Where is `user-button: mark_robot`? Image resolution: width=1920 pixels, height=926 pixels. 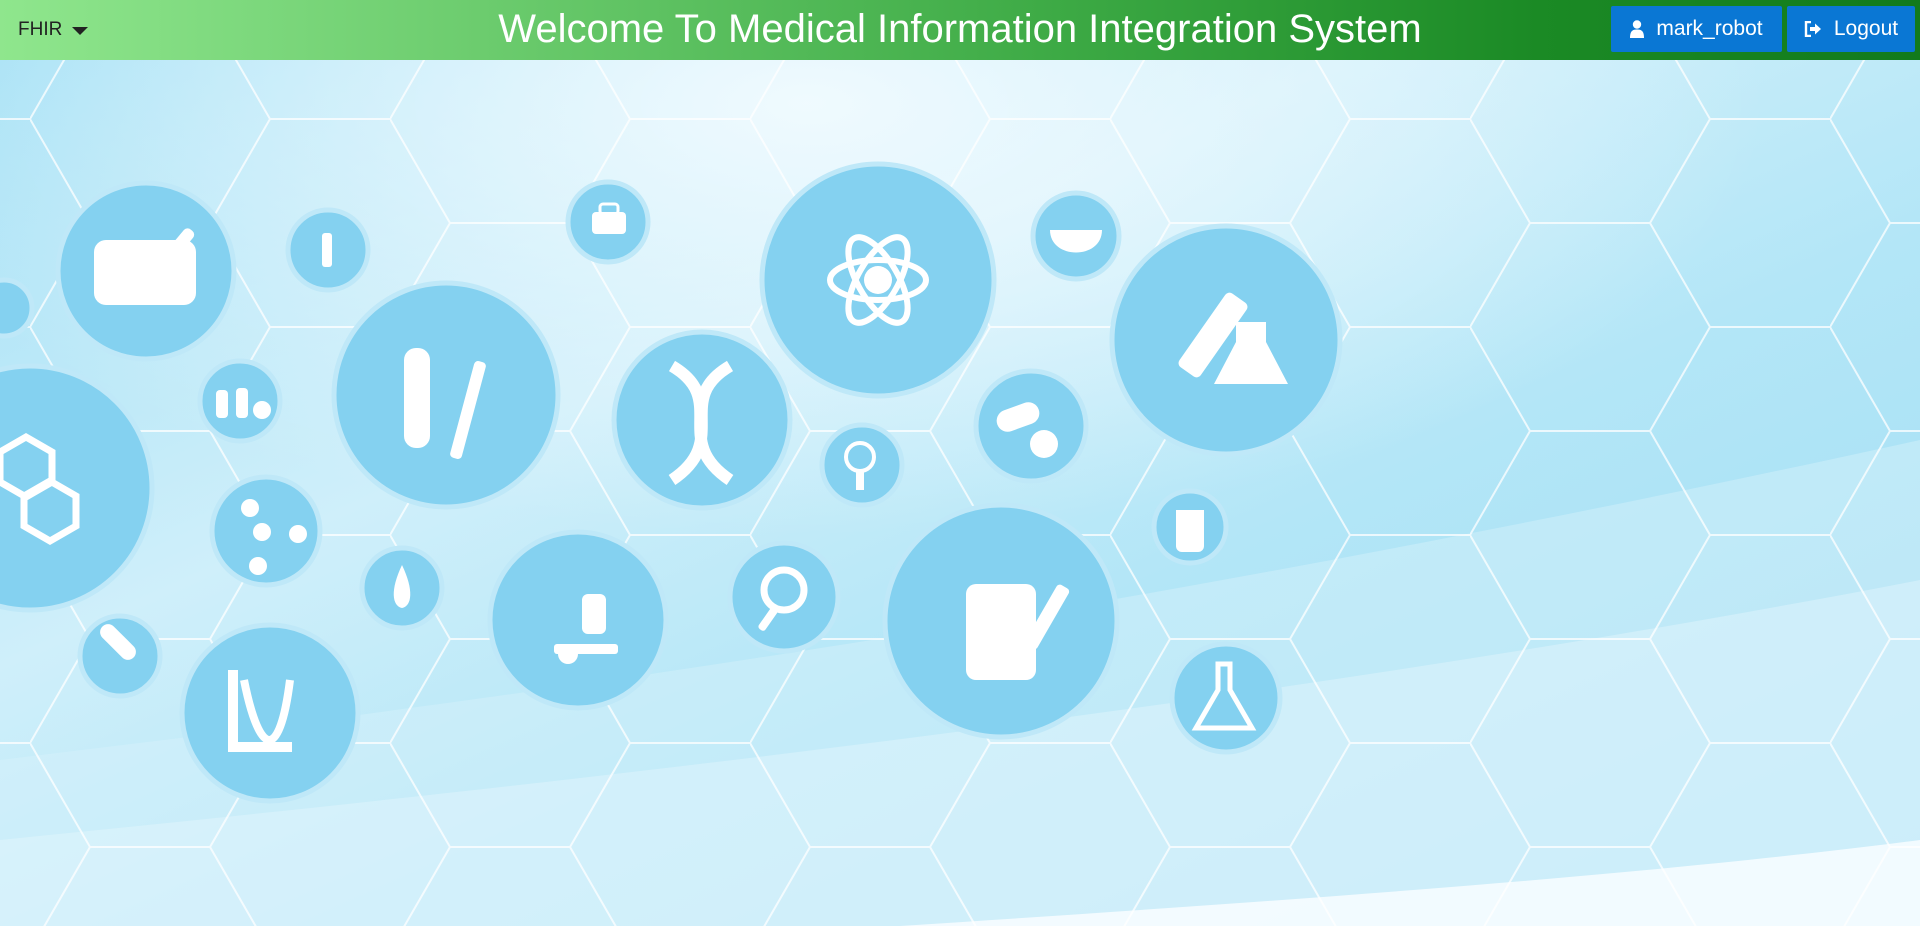 user-button: mark_robot is located at coordinates (1696, 29).